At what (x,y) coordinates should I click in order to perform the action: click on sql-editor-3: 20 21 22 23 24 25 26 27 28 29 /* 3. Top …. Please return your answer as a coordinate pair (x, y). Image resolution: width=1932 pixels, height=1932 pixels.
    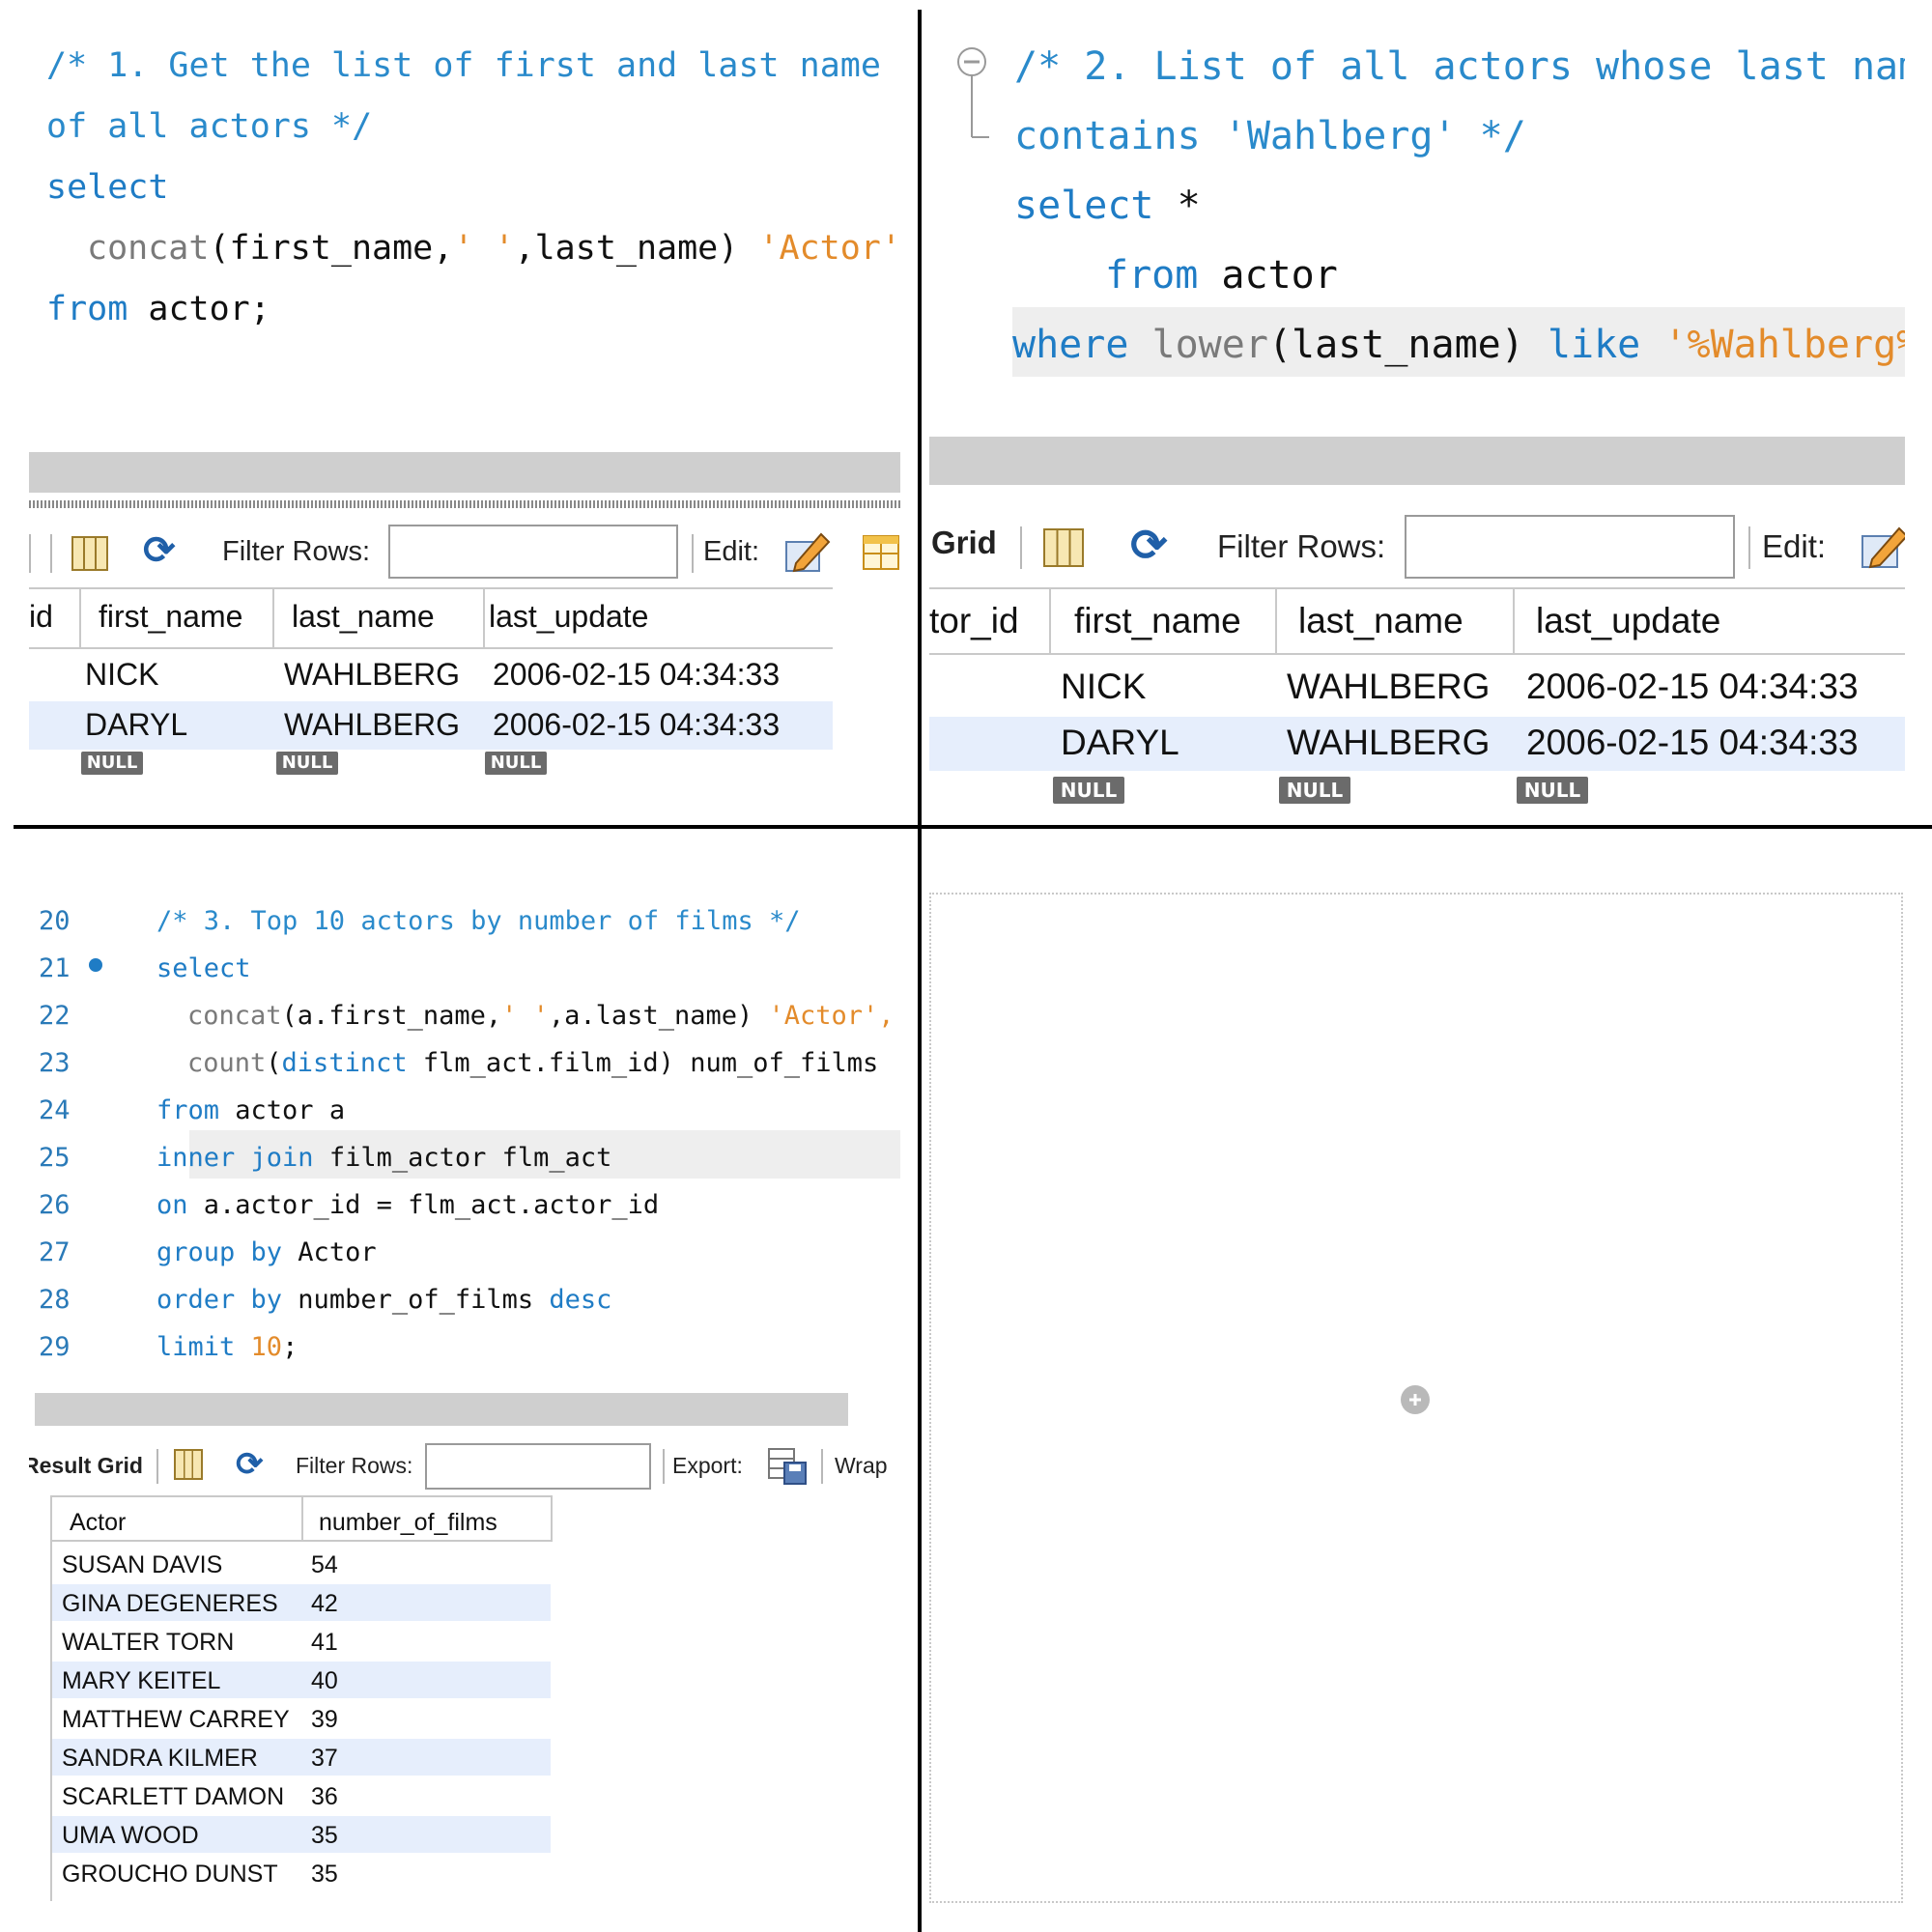
    Looking at the image, I should click on (464, 1120).